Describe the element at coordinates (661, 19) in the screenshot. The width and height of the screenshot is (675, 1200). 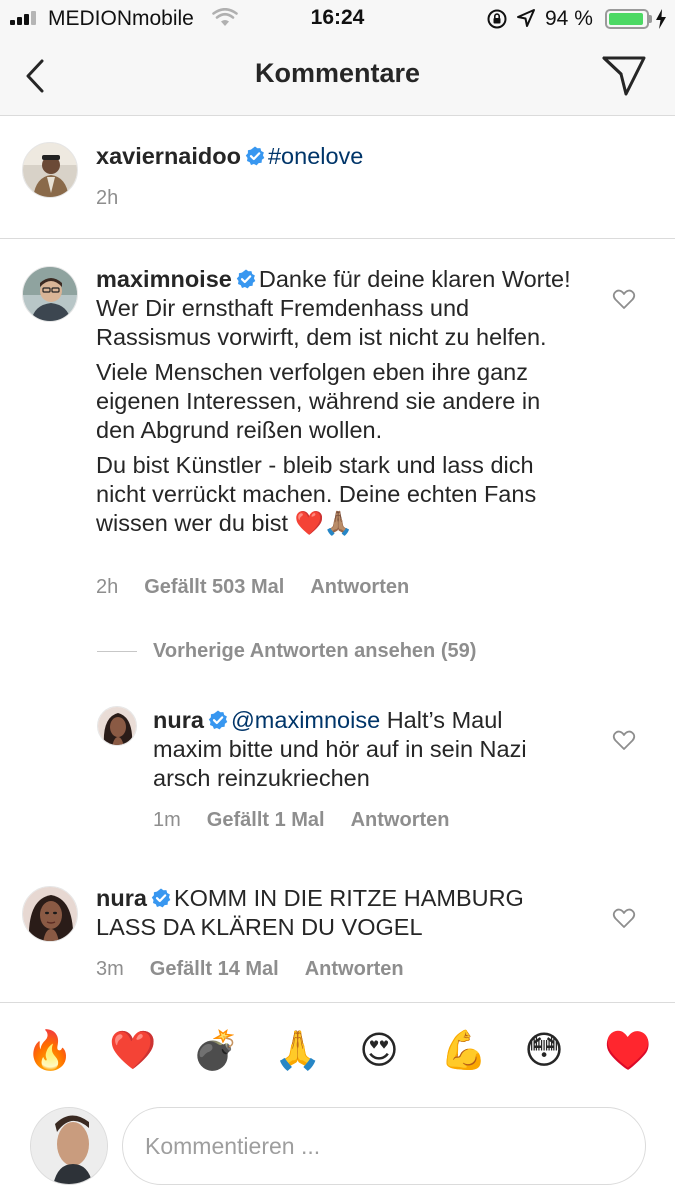
I see `charging-icon` at that location.